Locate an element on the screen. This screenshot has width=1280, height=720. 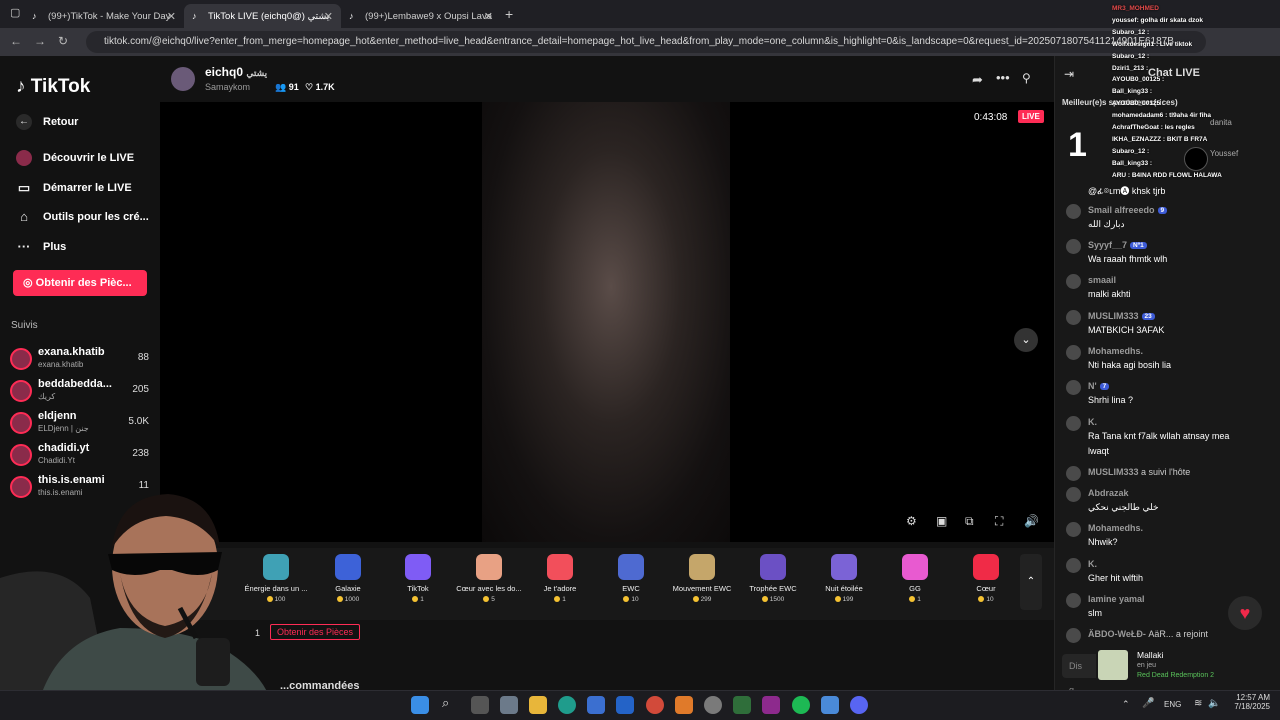
following-item: beddabedda... كريك 205 is located at coordinates (82, 393).